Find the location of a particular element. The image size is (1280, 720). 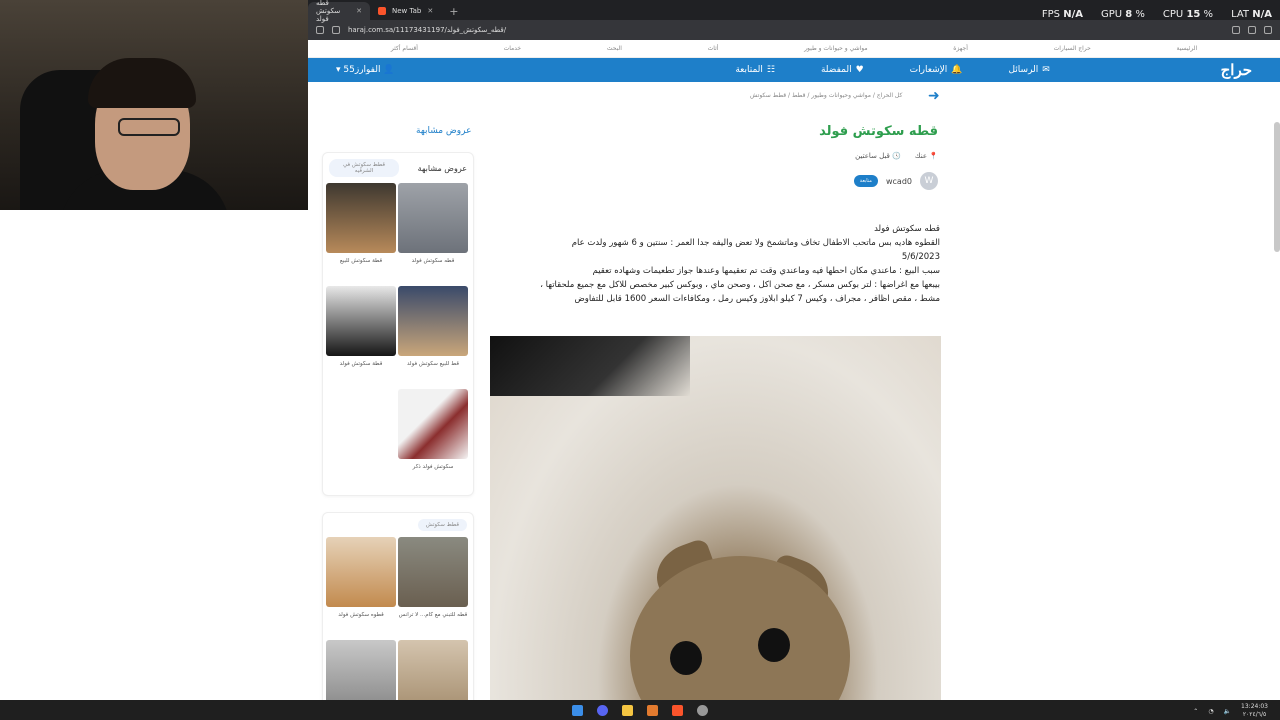

list-item: قطة سكوتش فولد is located at coordinates (361, 336).